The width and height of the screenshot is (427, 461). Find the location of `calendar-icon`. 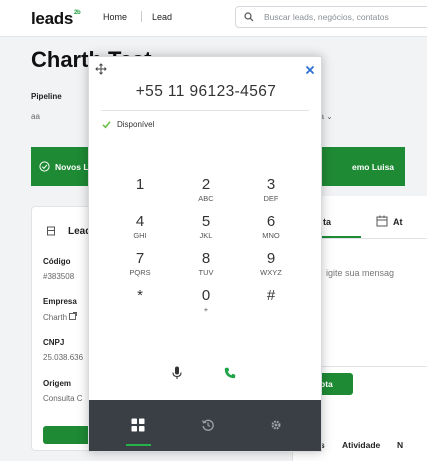

calendar-icon is located at coordinates (382, 221).